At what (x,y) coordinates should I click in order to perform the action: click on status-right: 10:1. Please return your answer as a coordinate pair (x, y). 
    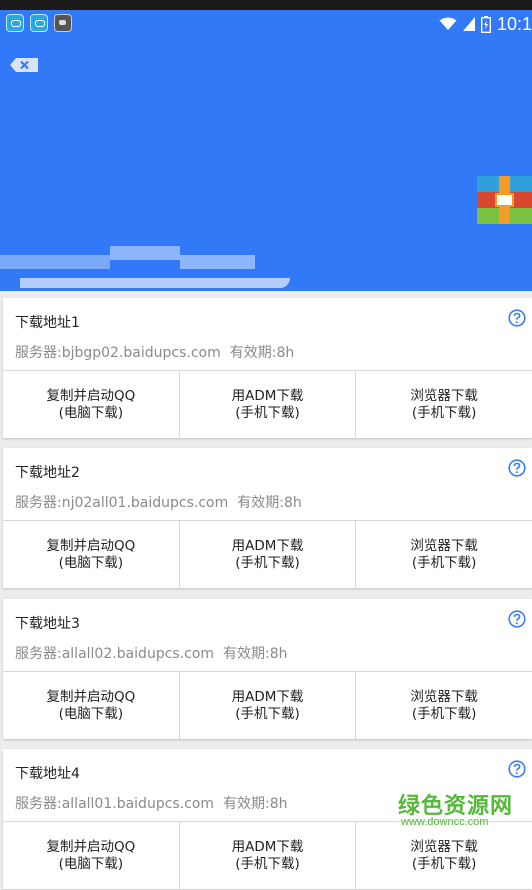
    Looking at the image, I should click on (485, 24).